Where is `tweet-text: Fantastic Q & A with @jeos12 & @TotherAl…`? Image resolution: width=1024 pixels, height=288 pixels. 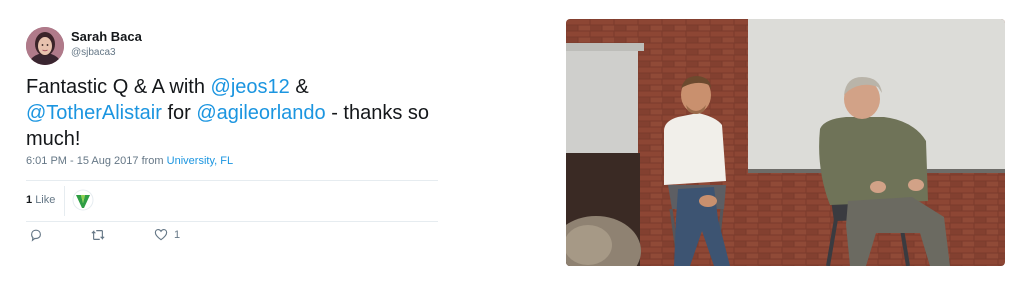 tweet-text: Fantastic Q & A with @jeos12 & @TotherAl… is located at coordinates (246, 113).